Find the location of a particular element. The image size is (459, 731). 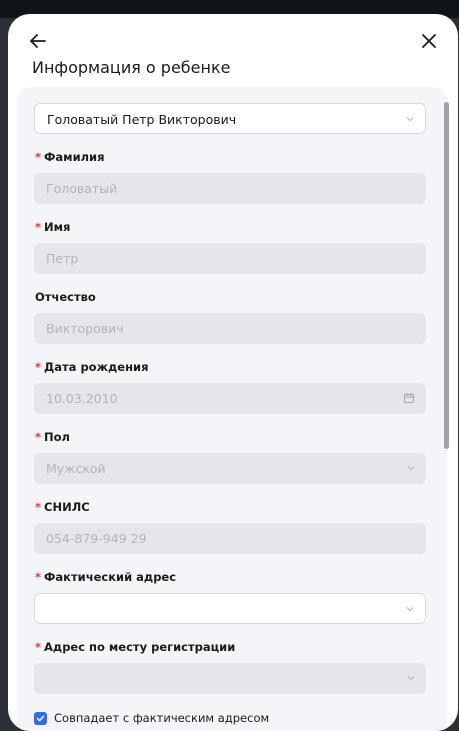

check-icon is located at coordinates (40, 718).